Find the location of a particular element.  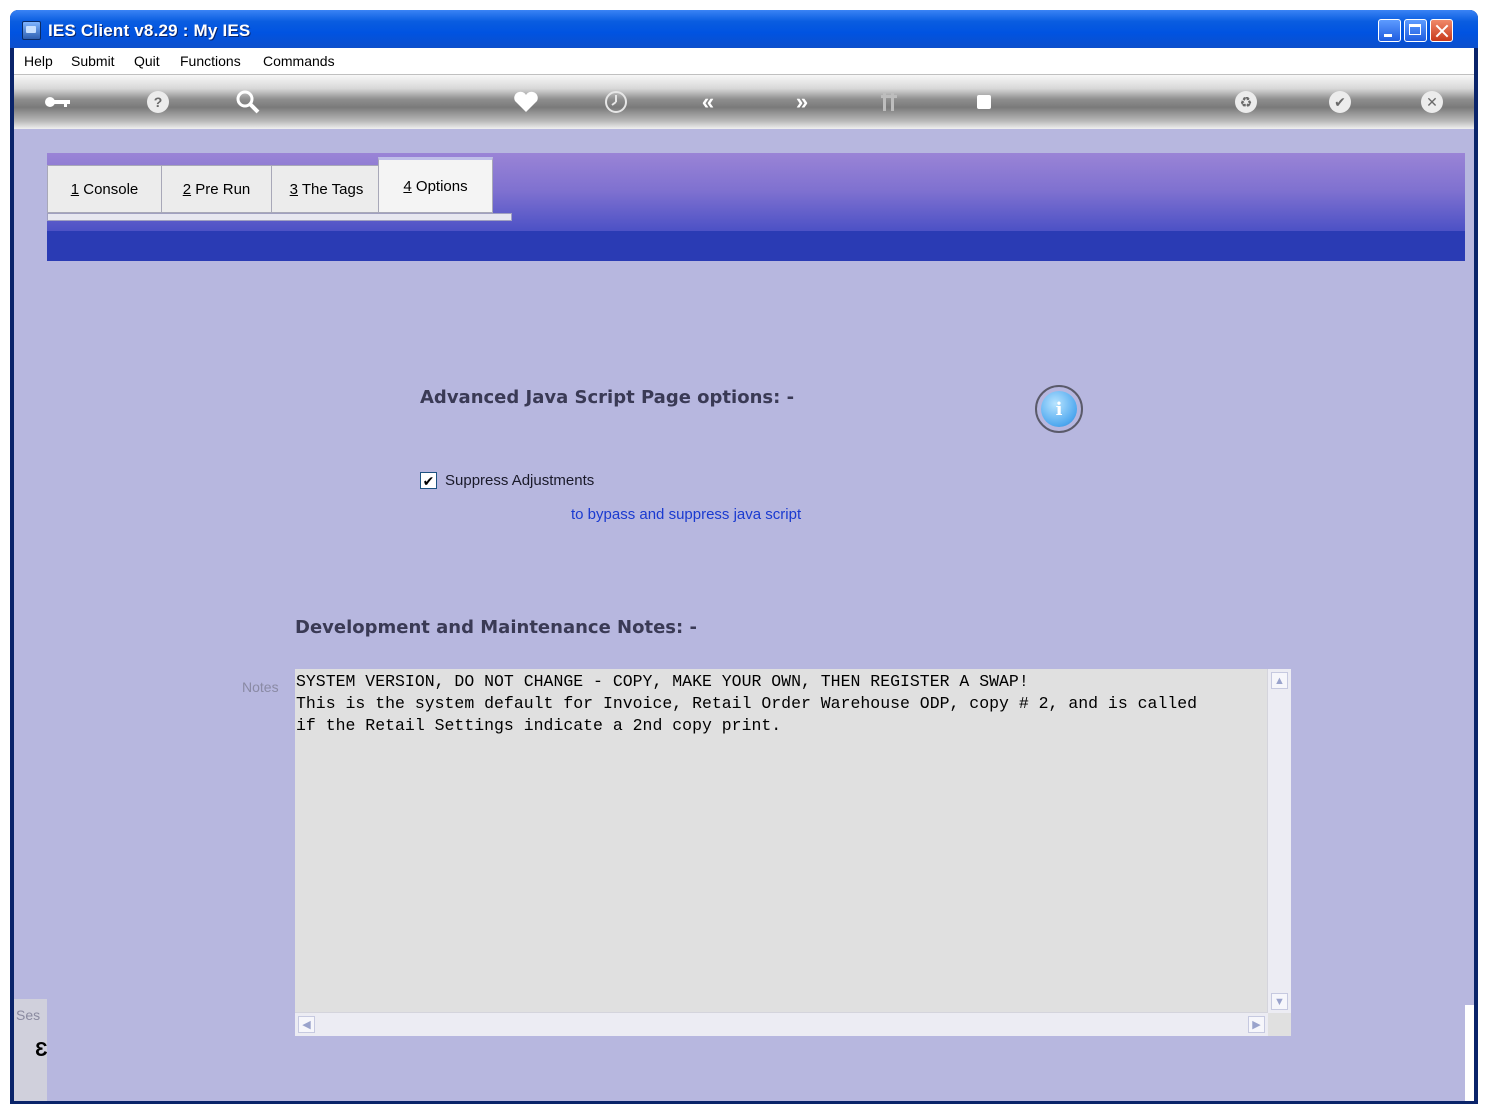

scroll-up-icon: ▲ is located at coordinates (1279, 680).